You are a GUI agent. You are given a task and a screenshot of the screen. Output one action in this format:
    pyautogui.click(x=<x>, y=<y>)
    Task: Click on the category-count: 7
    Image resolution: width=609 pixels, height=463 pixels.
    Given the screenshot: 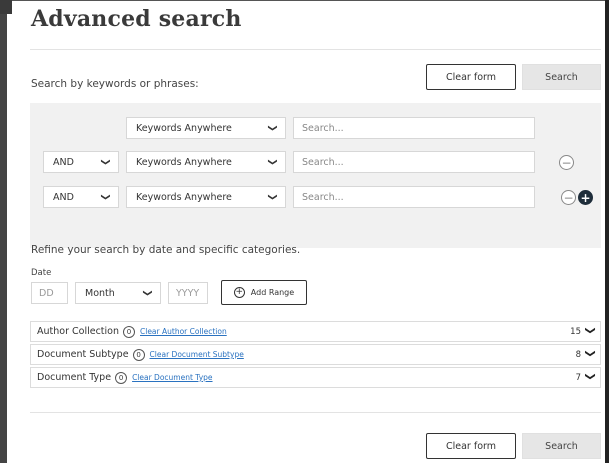 What is the action you would take?
    pyautogui.click(x=578, y=377)
    